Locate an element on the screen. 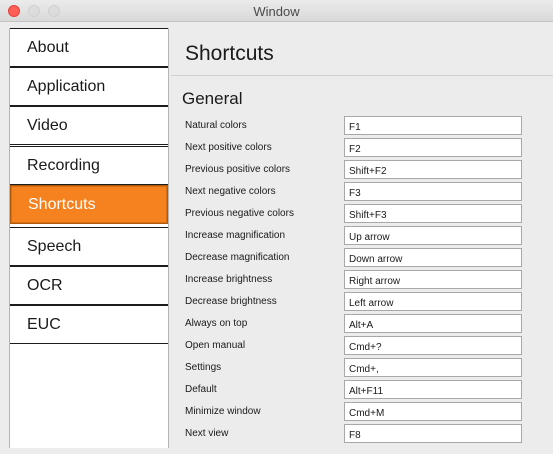 This screenshot has width=553, height=454. window-title: Window is located at coordinates (276, 11).